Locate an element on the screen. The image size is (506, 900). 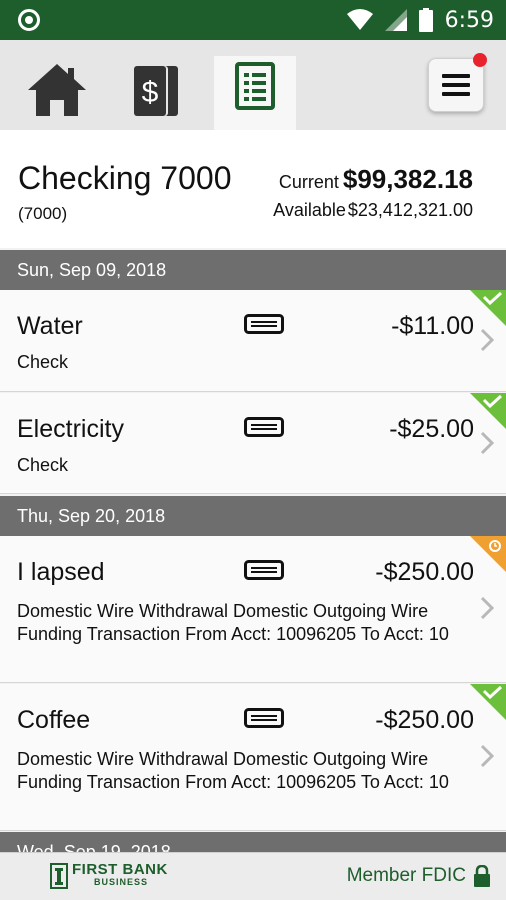
transaction-title: Coffee is located at coordinates (54, 720).